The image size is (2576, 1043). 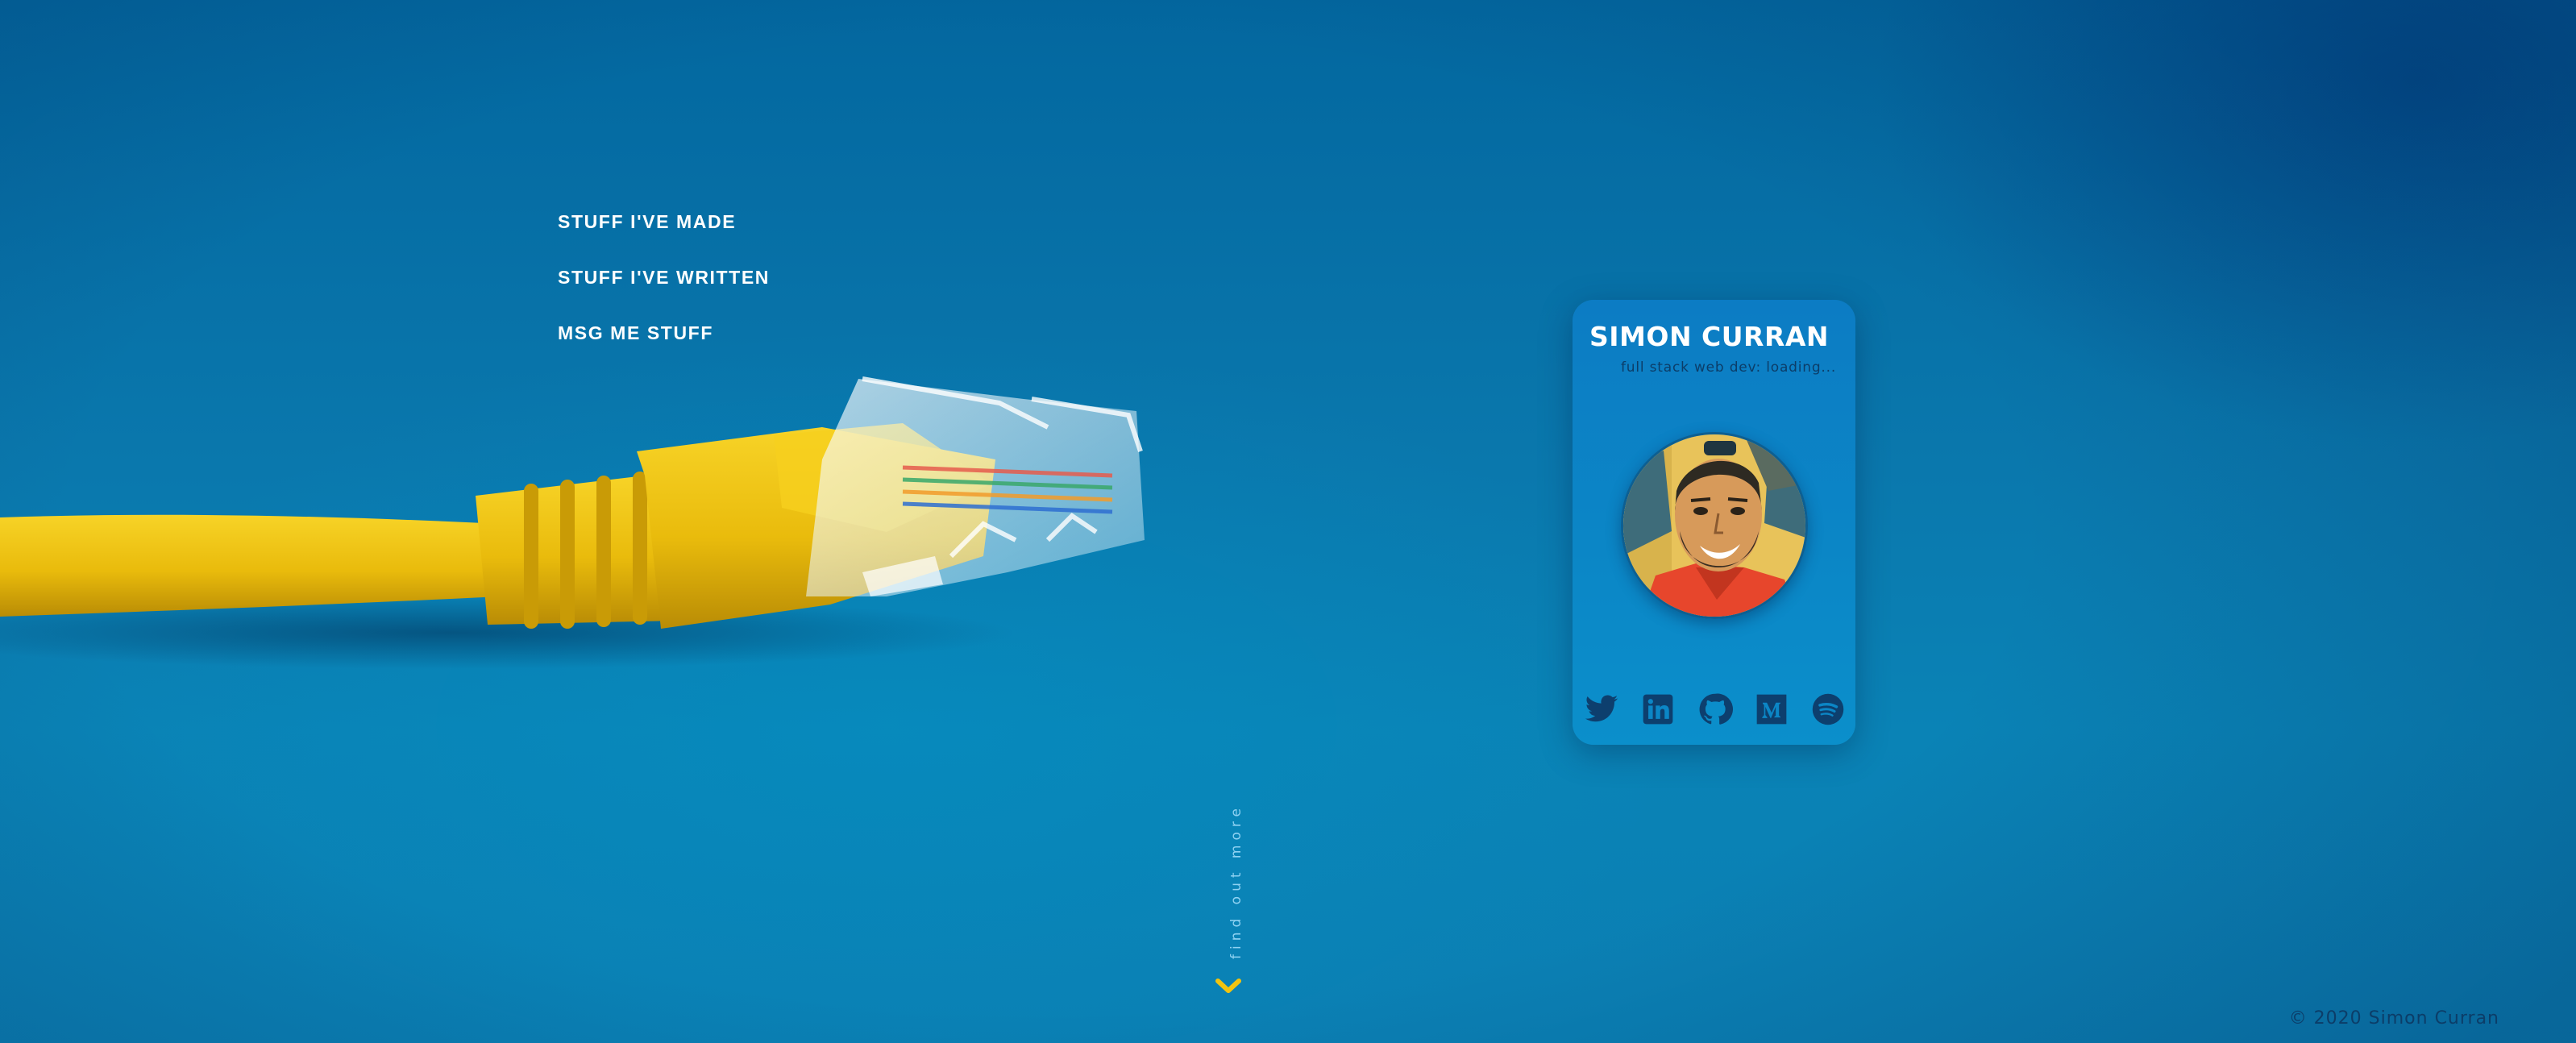 What do you see at coordinates (664, 238) in the screenshot?
I see `nav-item-stuff-made: STUFF I'VE MADE` at bounding box center [664, 238].